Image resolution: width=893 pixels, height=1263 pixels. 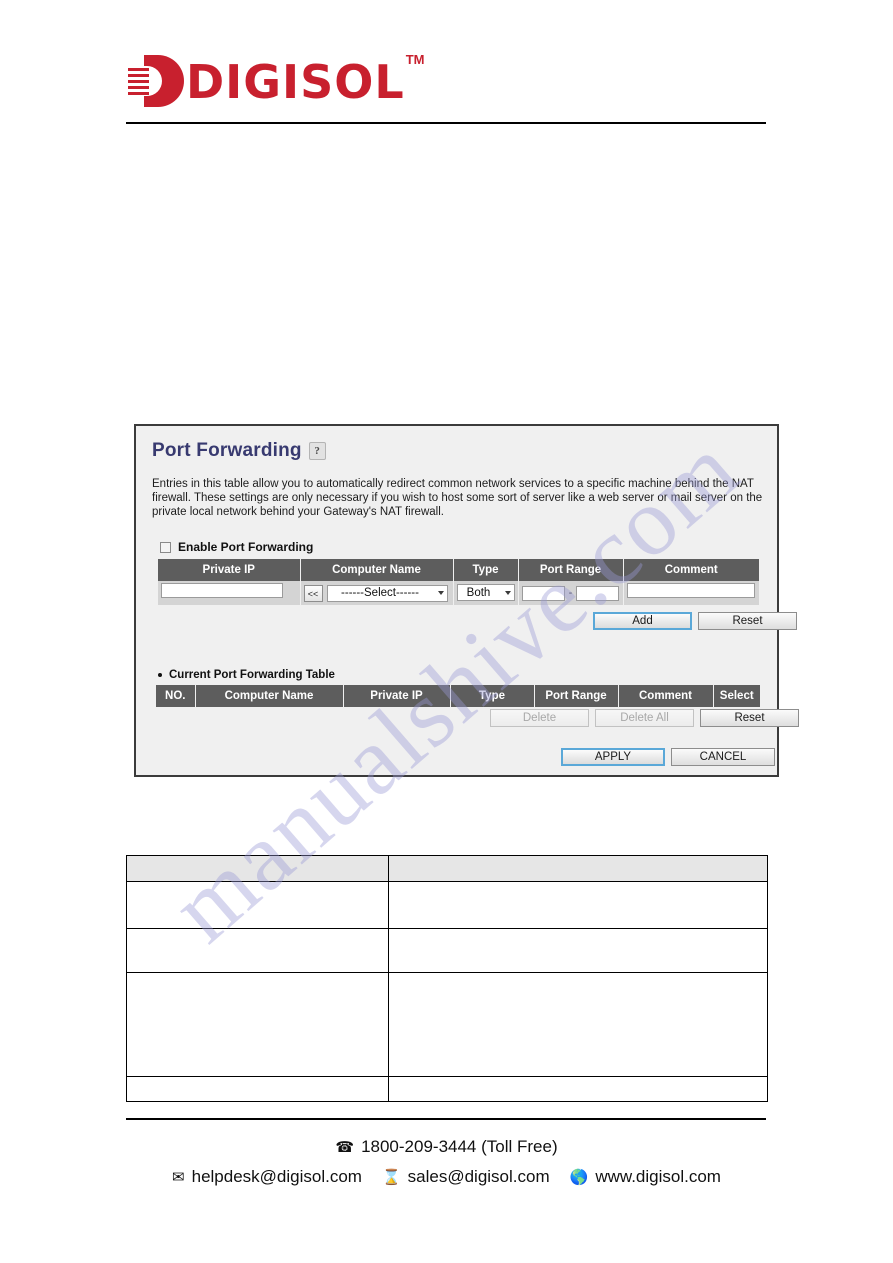 What do you see at coordinates (613, 757) in the screenshot?
I see `apply-button: APPLY` at bounding box center [613, 757].